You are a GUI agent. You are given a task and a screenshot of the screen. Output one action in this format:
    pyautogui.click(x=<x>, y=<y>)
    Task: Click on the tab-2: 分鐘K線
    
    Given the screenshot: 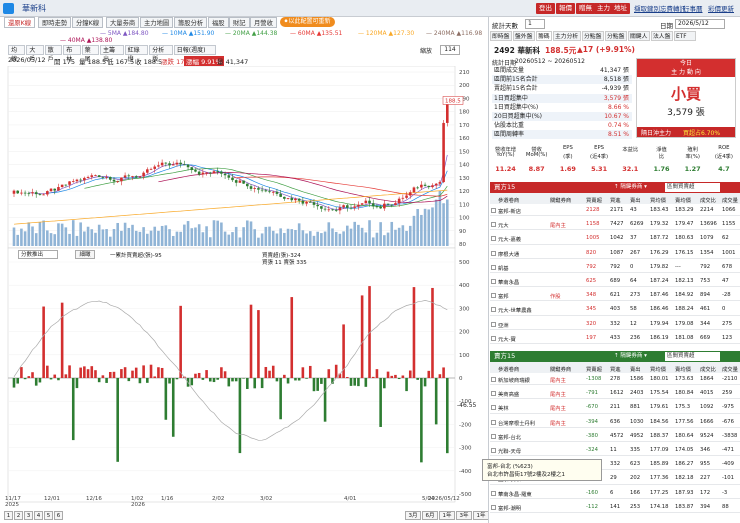 What is the action you would take?
    pyautogui.click(x=88, y=22)
    